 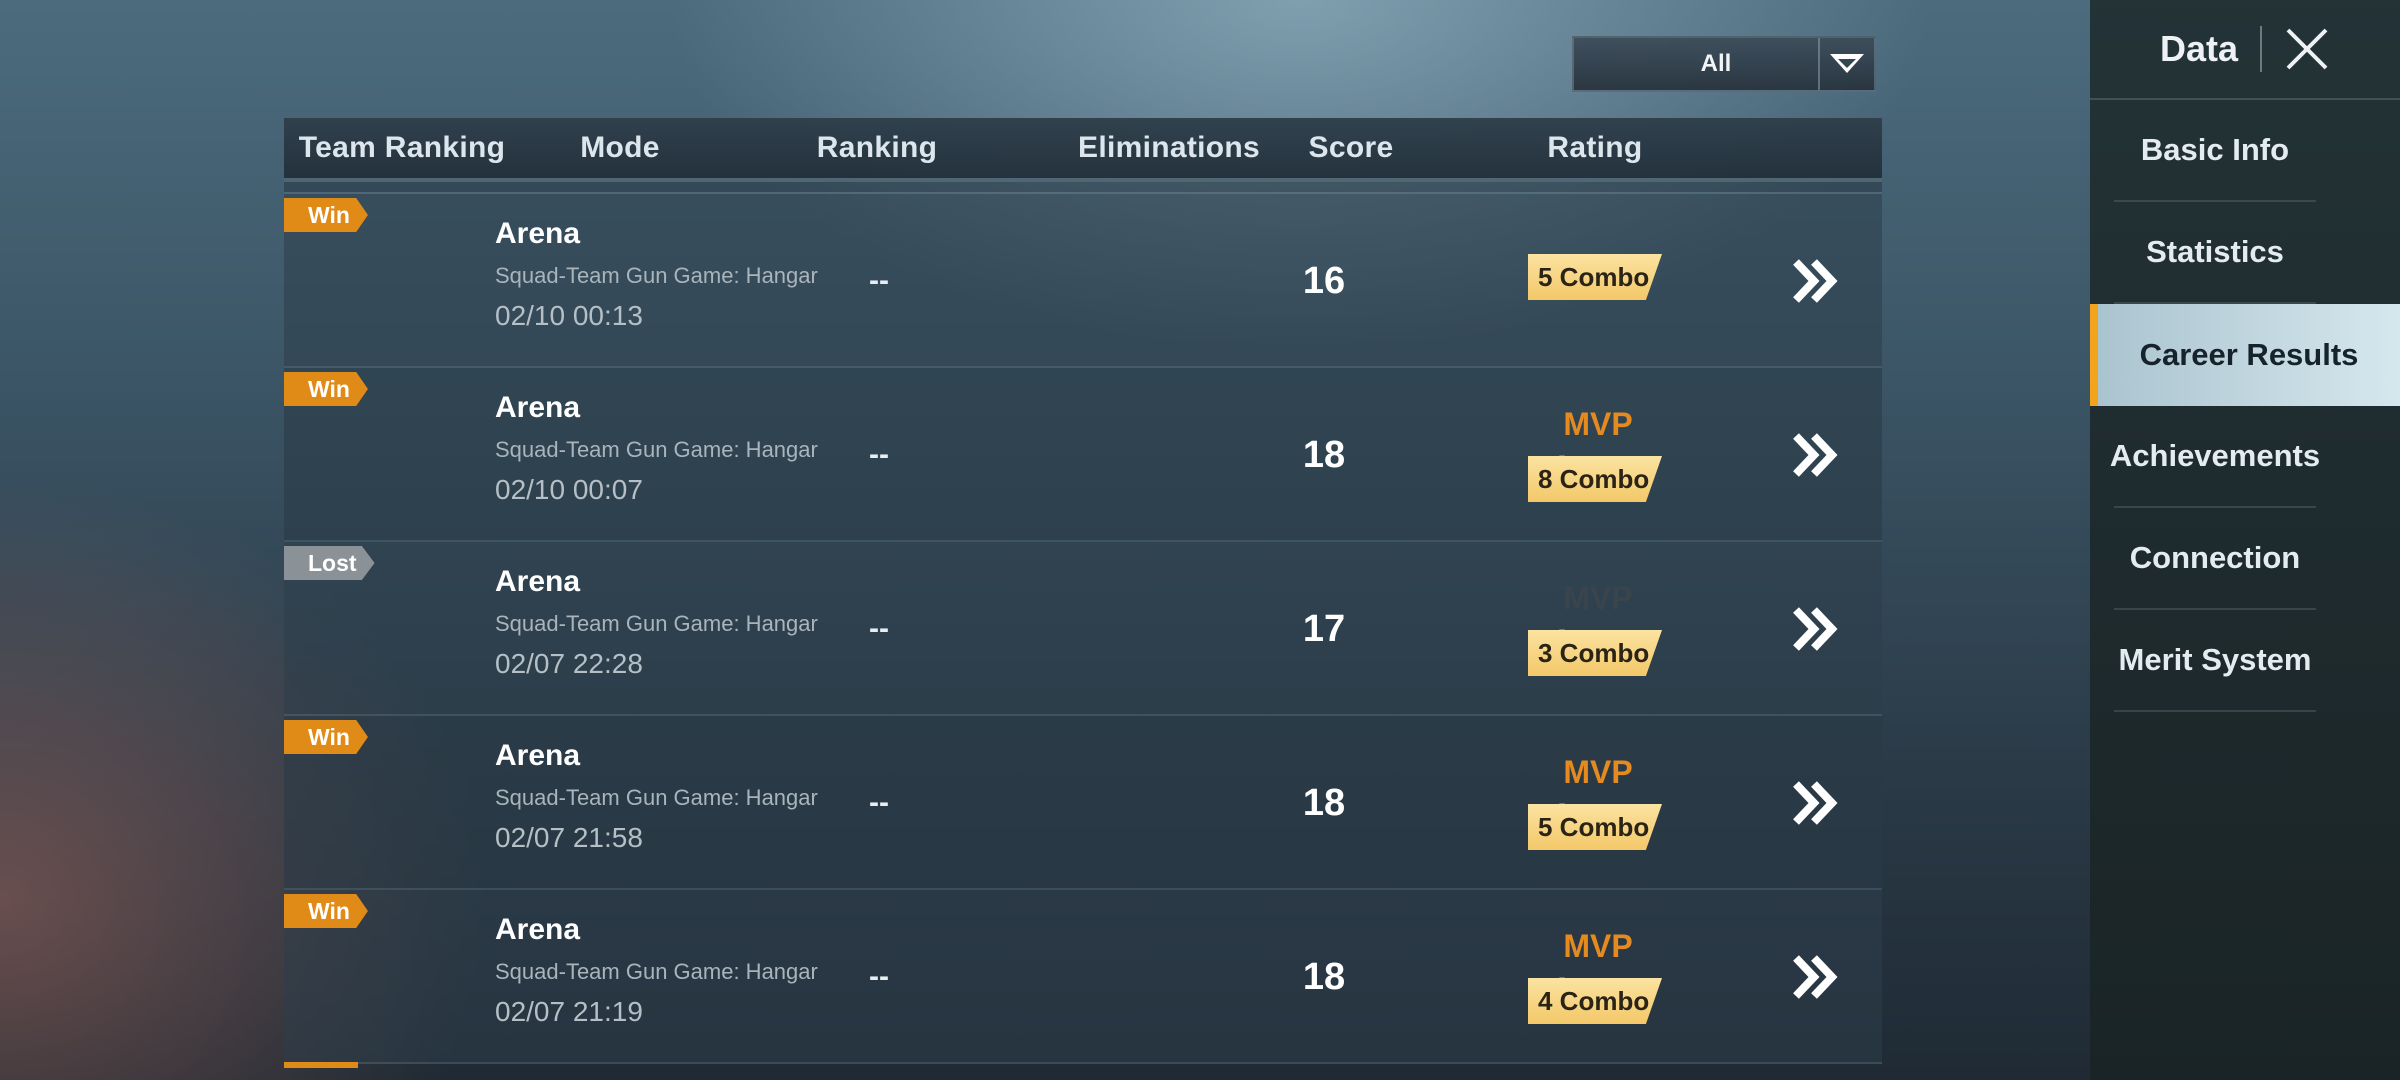 What do you see at coordinates (569, 315) in the screenshot?
I see `match-time: 02/10 00:13` at bounding box center [569, 315].